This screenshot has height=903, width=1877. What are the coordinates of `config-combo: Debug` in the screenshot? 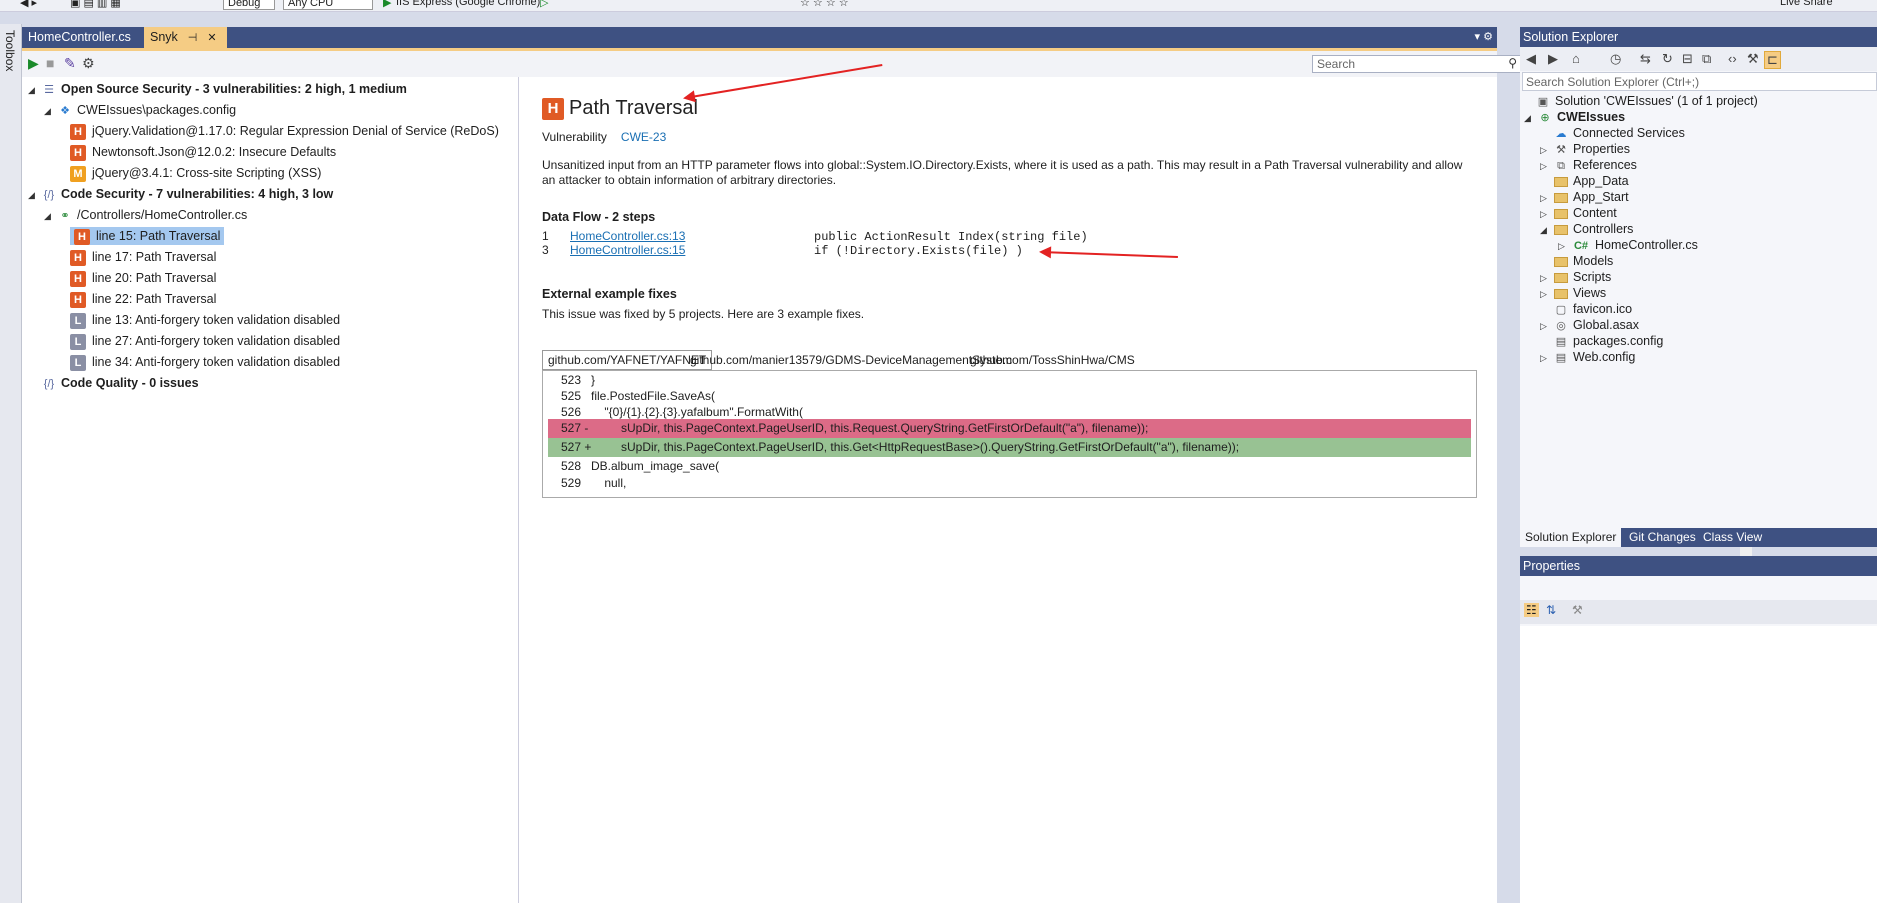 It's located at (249, 5).